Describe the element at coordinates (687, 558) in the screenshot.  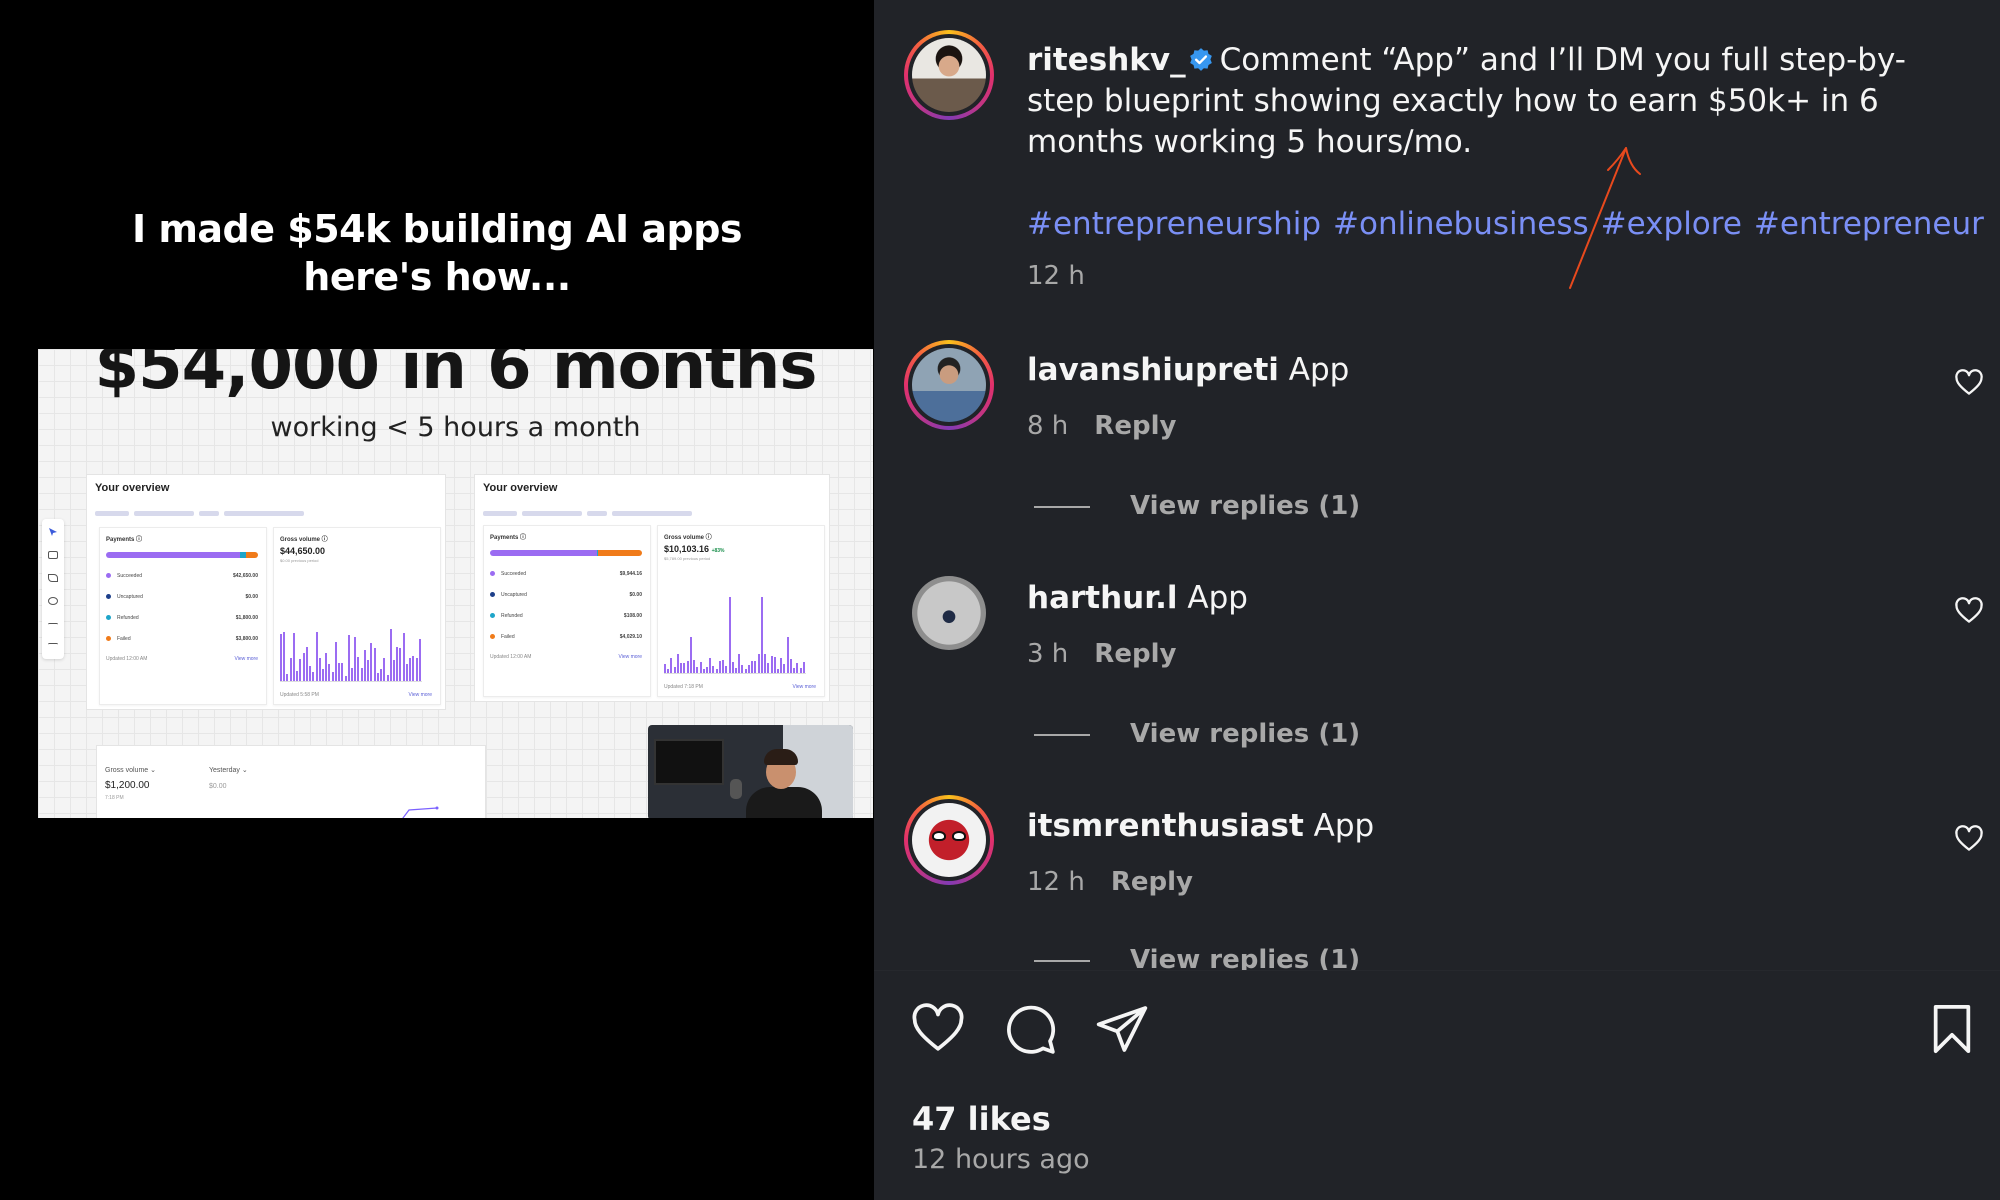
I see `gross-volume-previous: $5,789.00 previous period` at that location.